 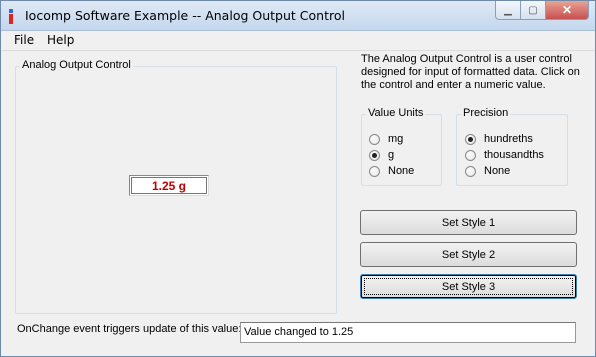 What do you see at coordinates (396, 139) in the screenshot?
I see `radio-label: mg` at bounding box center [396, 139].